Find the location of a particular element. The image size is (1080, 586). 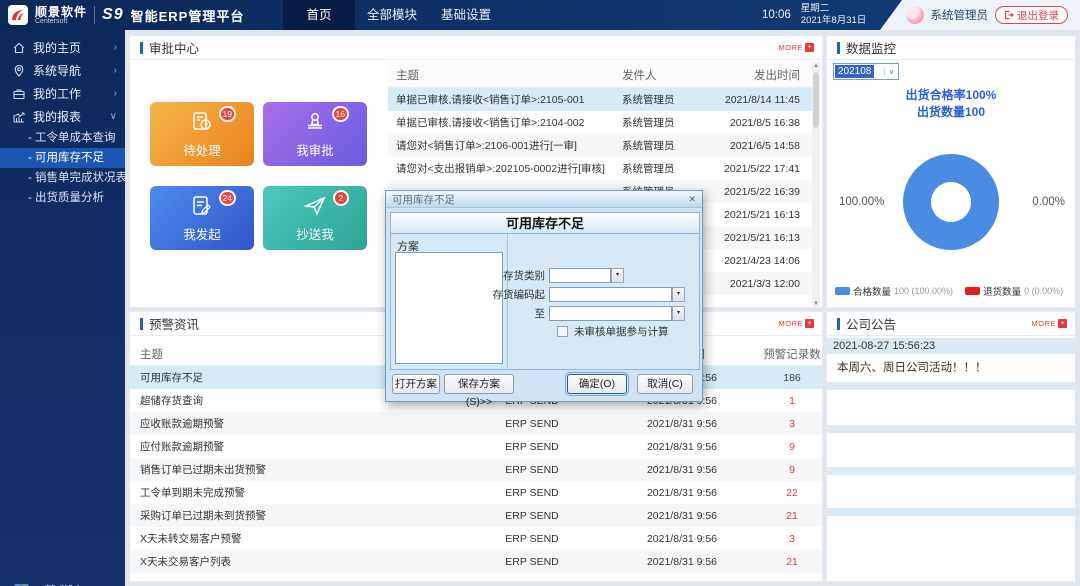

stamp-icon is located at coordinates (315, 122).